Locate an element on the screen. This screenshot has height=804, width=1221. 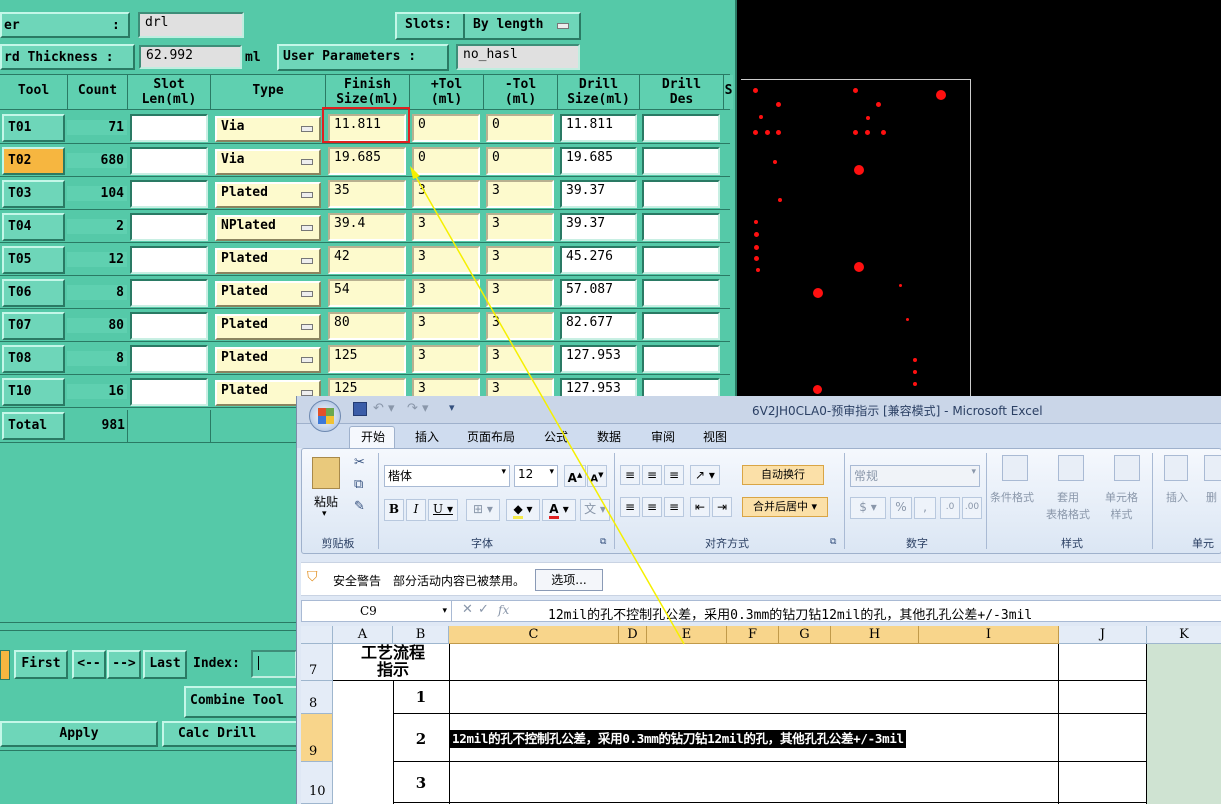
cell-b10: 3 is located at coordinates (421, 783).